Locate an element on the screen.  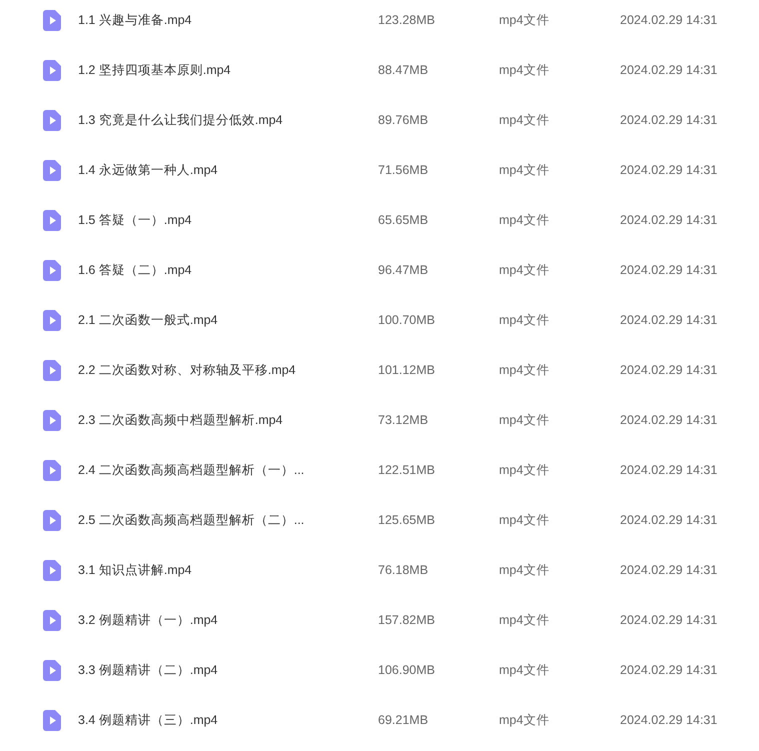
file-name: 1.4 永远做第一种人.mp4 is located at coordinates (223, 170).